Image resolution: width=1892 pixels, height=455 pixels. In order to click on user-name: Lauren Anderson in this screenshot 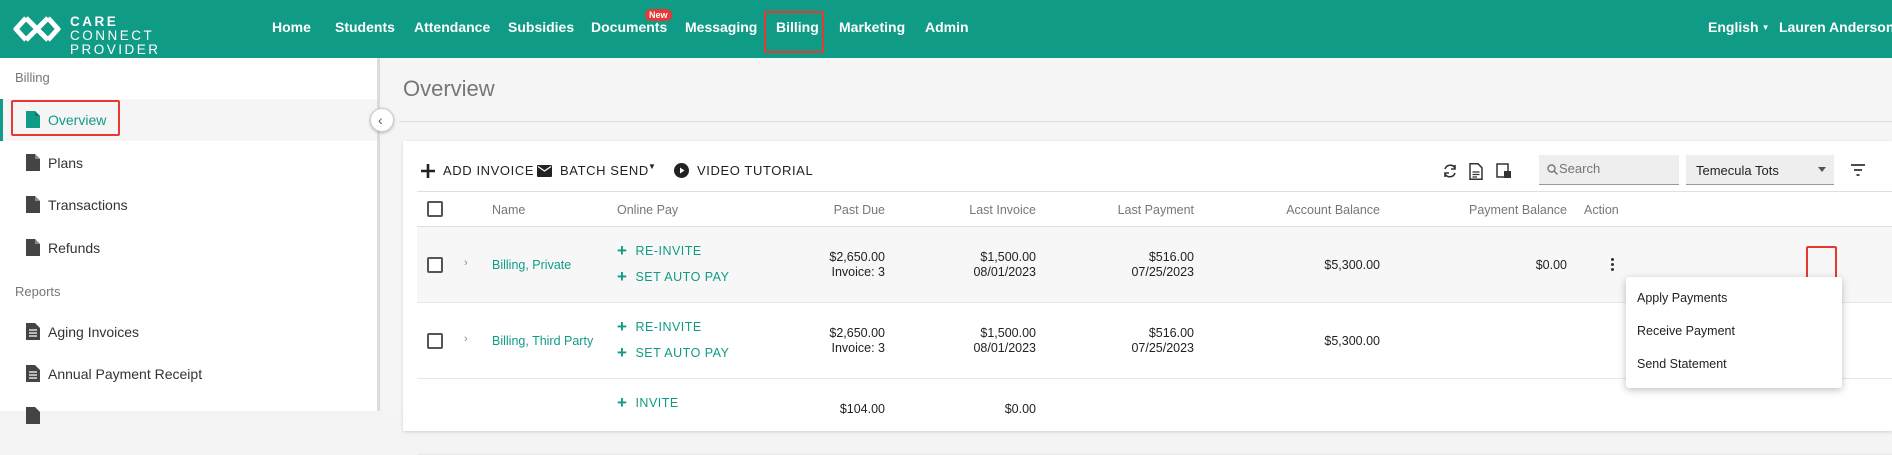, I will do `click(1835, 27)`.